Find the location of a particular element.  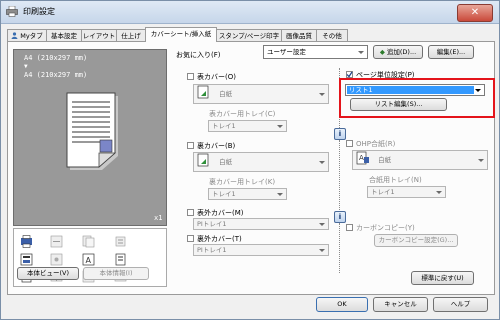

ohp-paper-value: 白紙 is located at coordinates (385, 160).